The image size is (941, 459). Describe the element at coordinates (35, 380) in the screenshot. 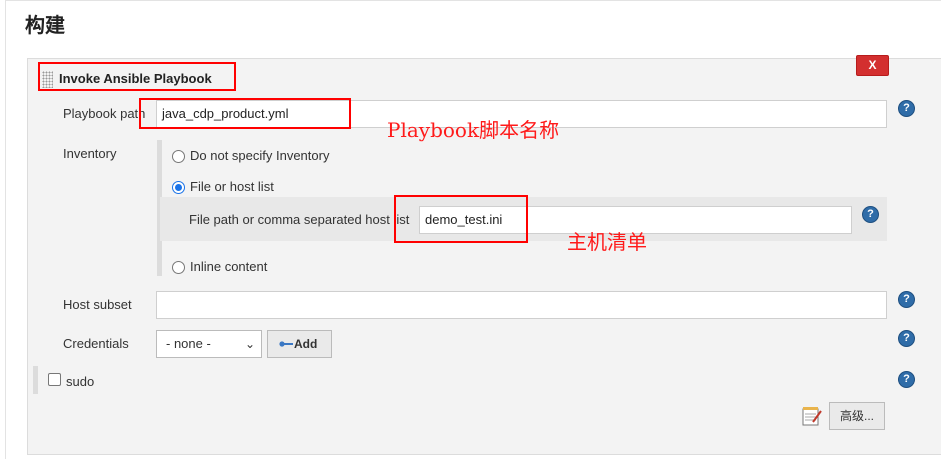

I see `sudo-group-bar` at that location.